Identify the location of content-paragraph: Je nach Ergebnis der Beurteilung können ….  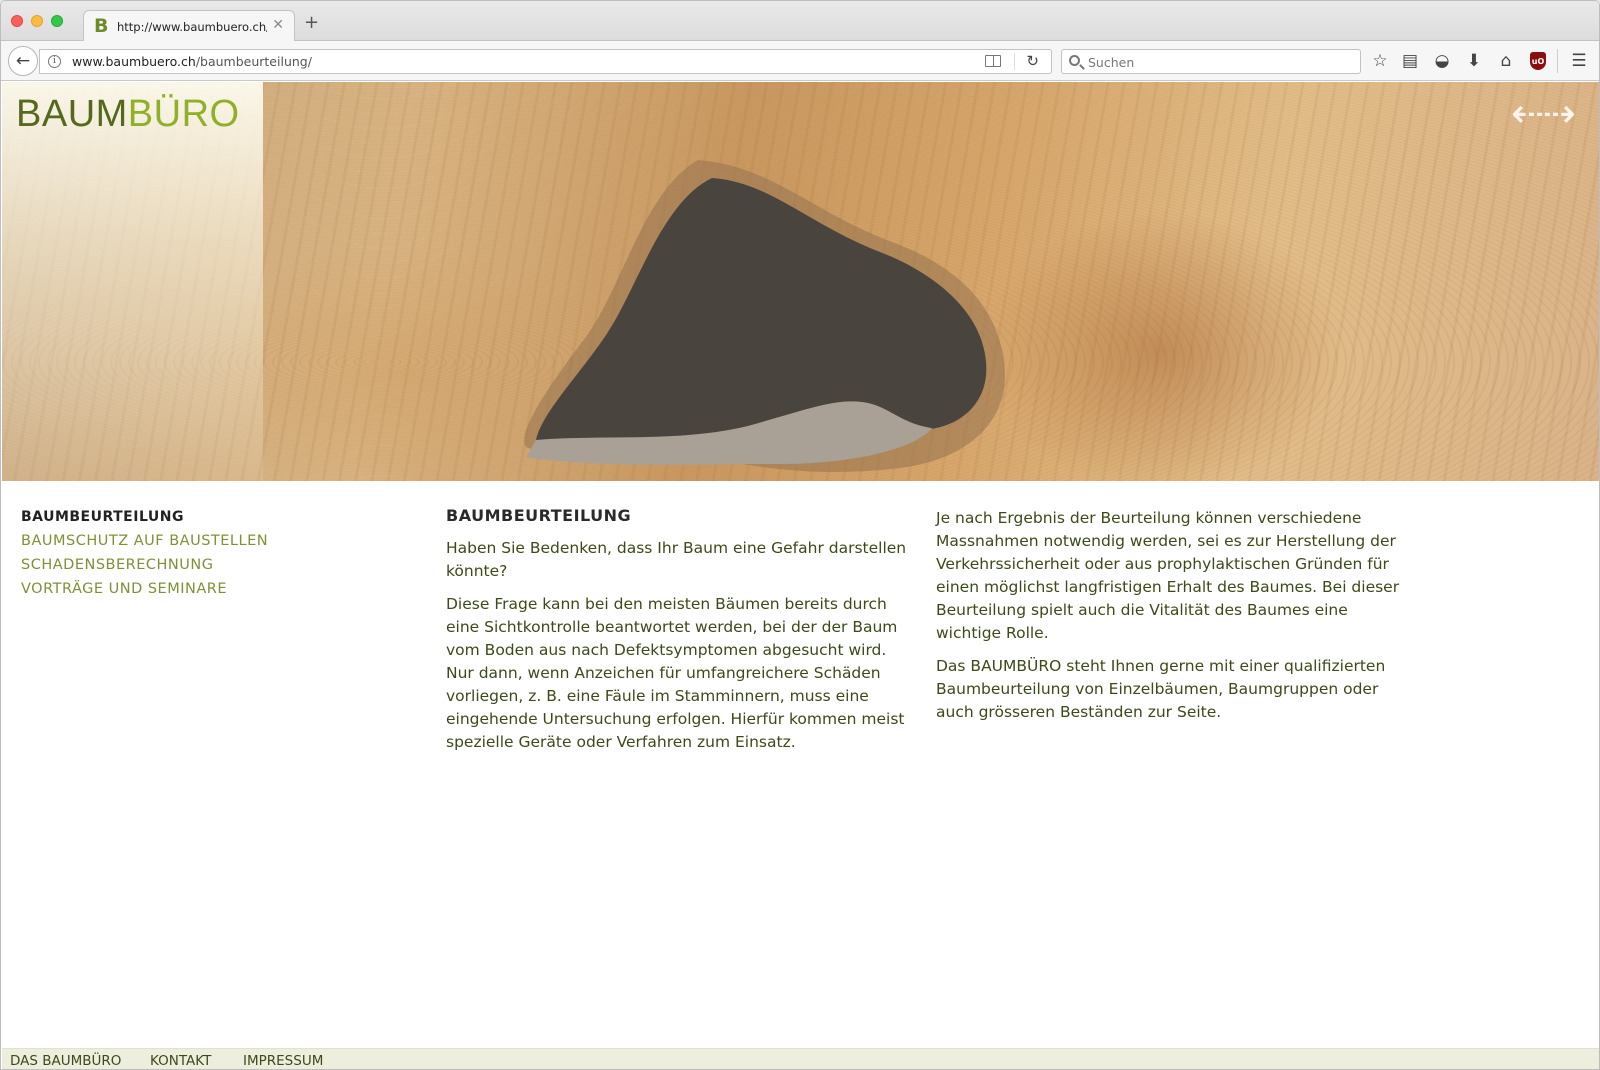
(1168, 575).